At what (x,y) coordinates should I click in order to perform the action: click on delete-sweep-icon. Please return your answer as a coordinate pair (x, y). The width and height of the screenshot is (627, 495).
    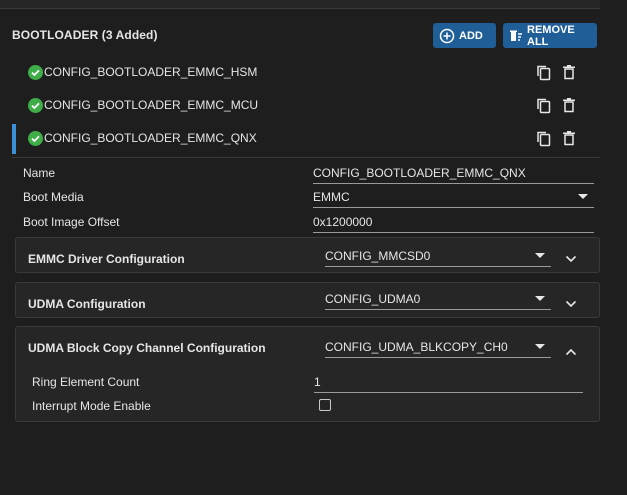
    Looking at the image, I should click on (516, 36).